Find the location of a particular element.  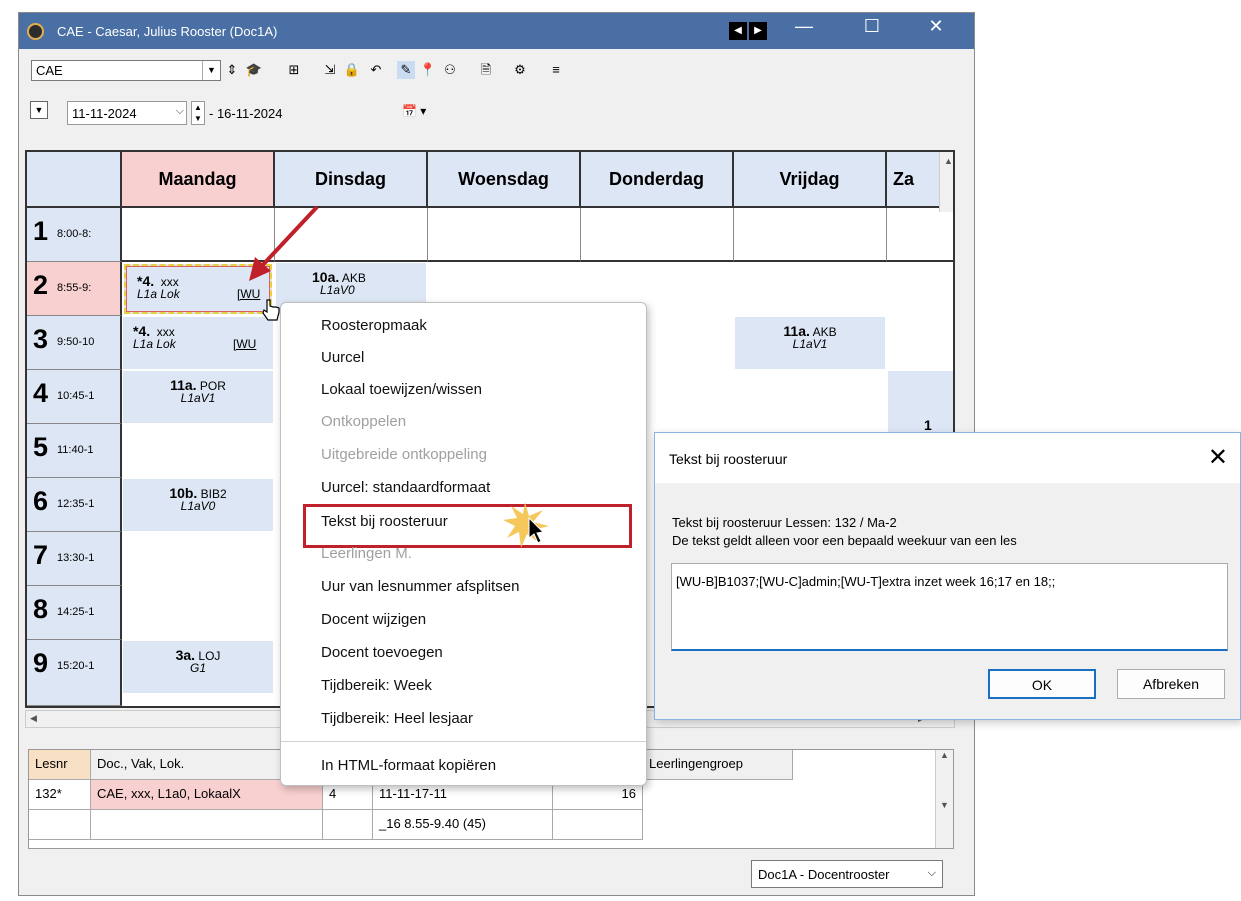

period-number: 5 is located at coordinates (41, 447).